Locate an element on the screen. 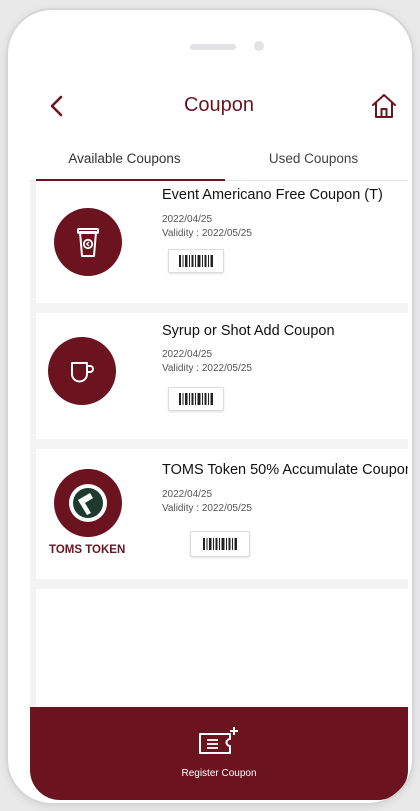  mug-icon is located at coordinates (82, 372).